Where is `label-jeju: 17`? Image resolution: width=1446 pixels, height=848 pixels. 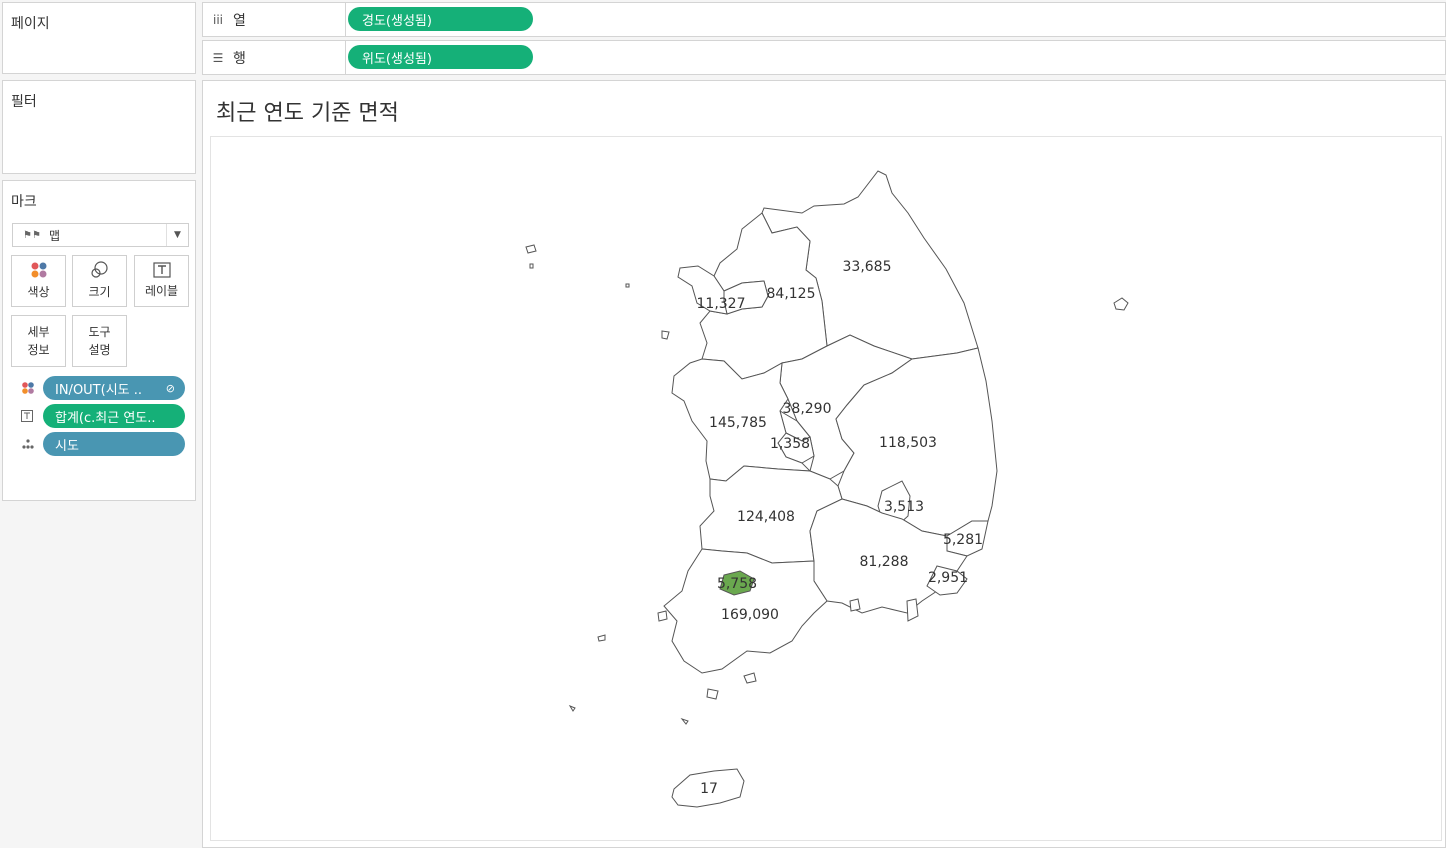
label-jeju: 17 is located at coordinates (709, 789).